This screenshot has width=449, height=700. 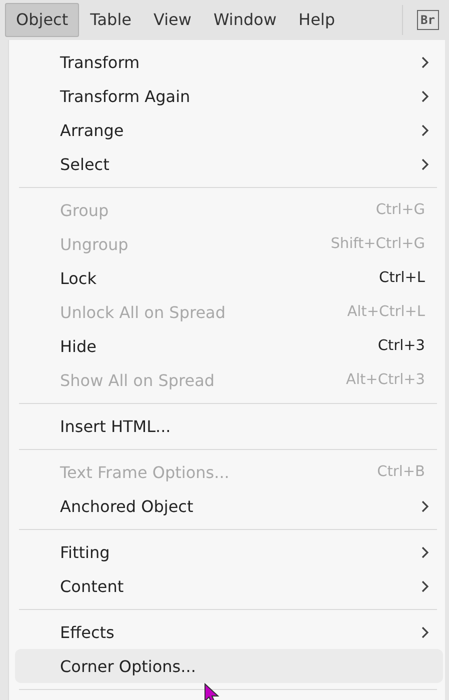 What do you see at coordinates (85, 164) in the screenshot?
I see `menu-item-label: Select` at bounding box center [85, 164].